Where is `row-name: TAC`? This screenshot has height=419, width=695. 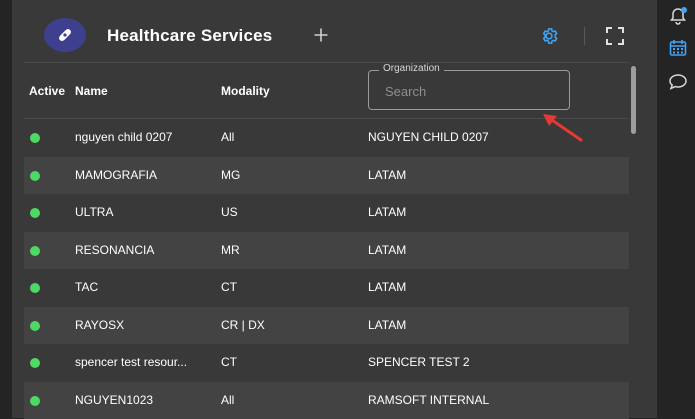
row-name: TAC is located at coordinates (145, 287).